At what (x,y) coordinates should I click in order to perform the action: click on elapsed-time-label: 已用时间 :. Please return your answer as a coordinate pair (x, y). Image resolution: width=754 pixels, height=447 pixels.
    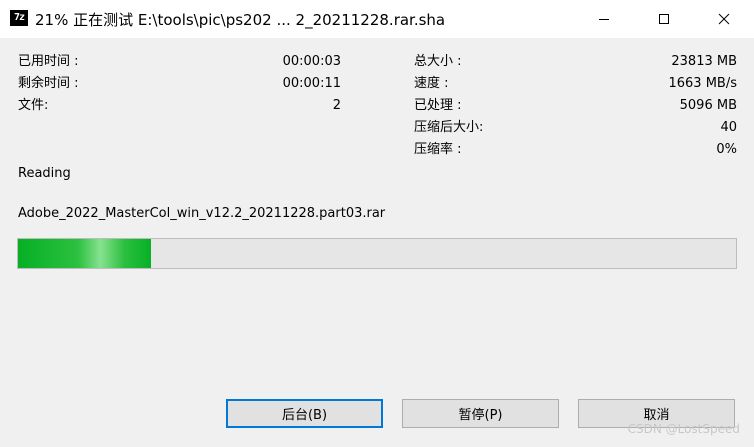
    Looking at the image, I should click on (48, 61).